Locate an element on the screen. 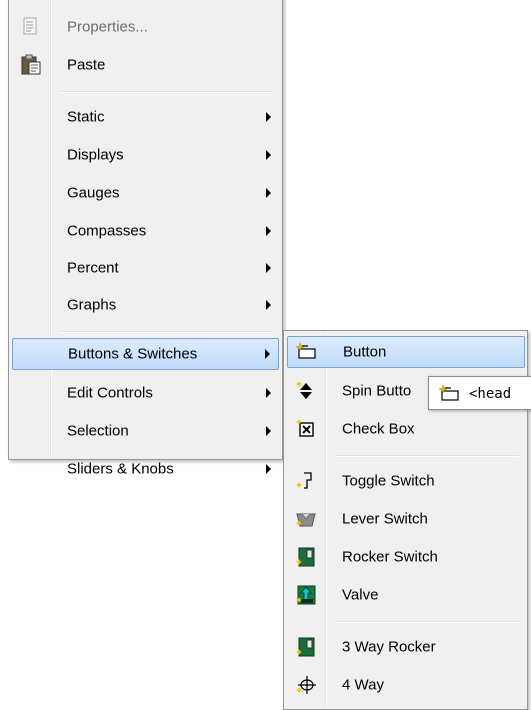  menu-item-label: Displays is located at coordinates (95, 155).